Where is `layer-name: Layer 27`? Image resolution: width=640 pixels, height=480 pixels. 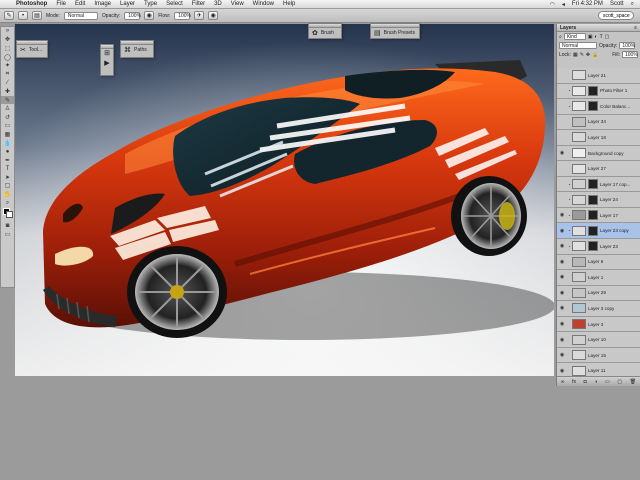
layer-name: Layer 27 is located at coordinates (597, 168).